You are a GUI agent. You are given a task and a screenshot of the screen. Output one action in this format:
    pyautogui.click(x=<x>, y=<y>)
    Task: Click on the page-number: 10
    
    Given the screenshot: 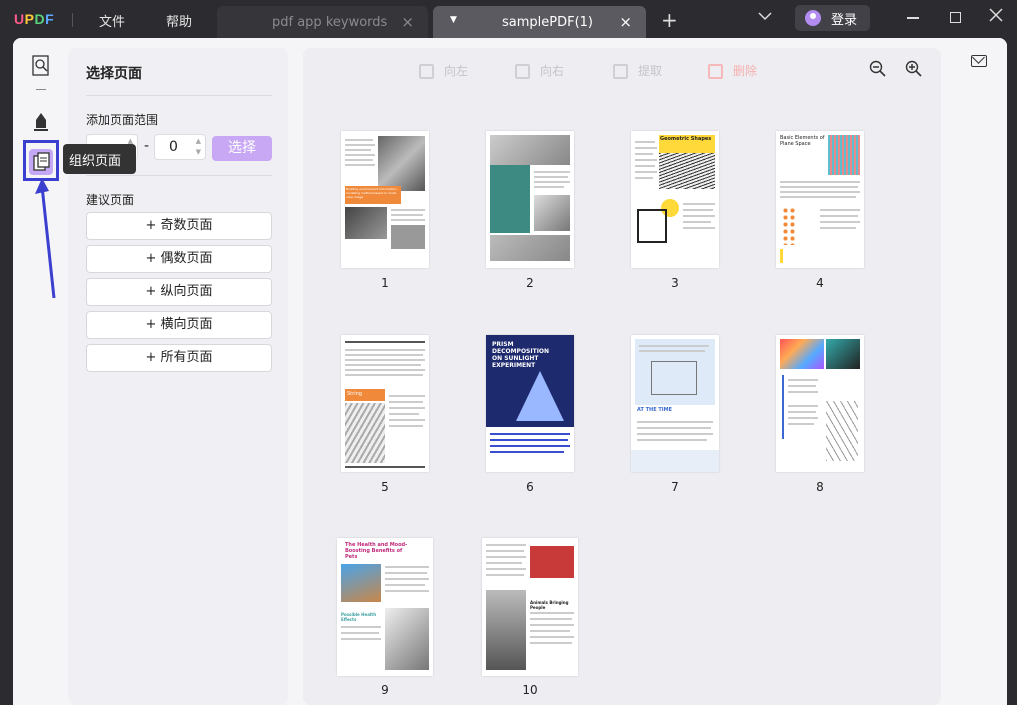 What is the action you would take?
    pyautogui.click(x=530, y=690)
    